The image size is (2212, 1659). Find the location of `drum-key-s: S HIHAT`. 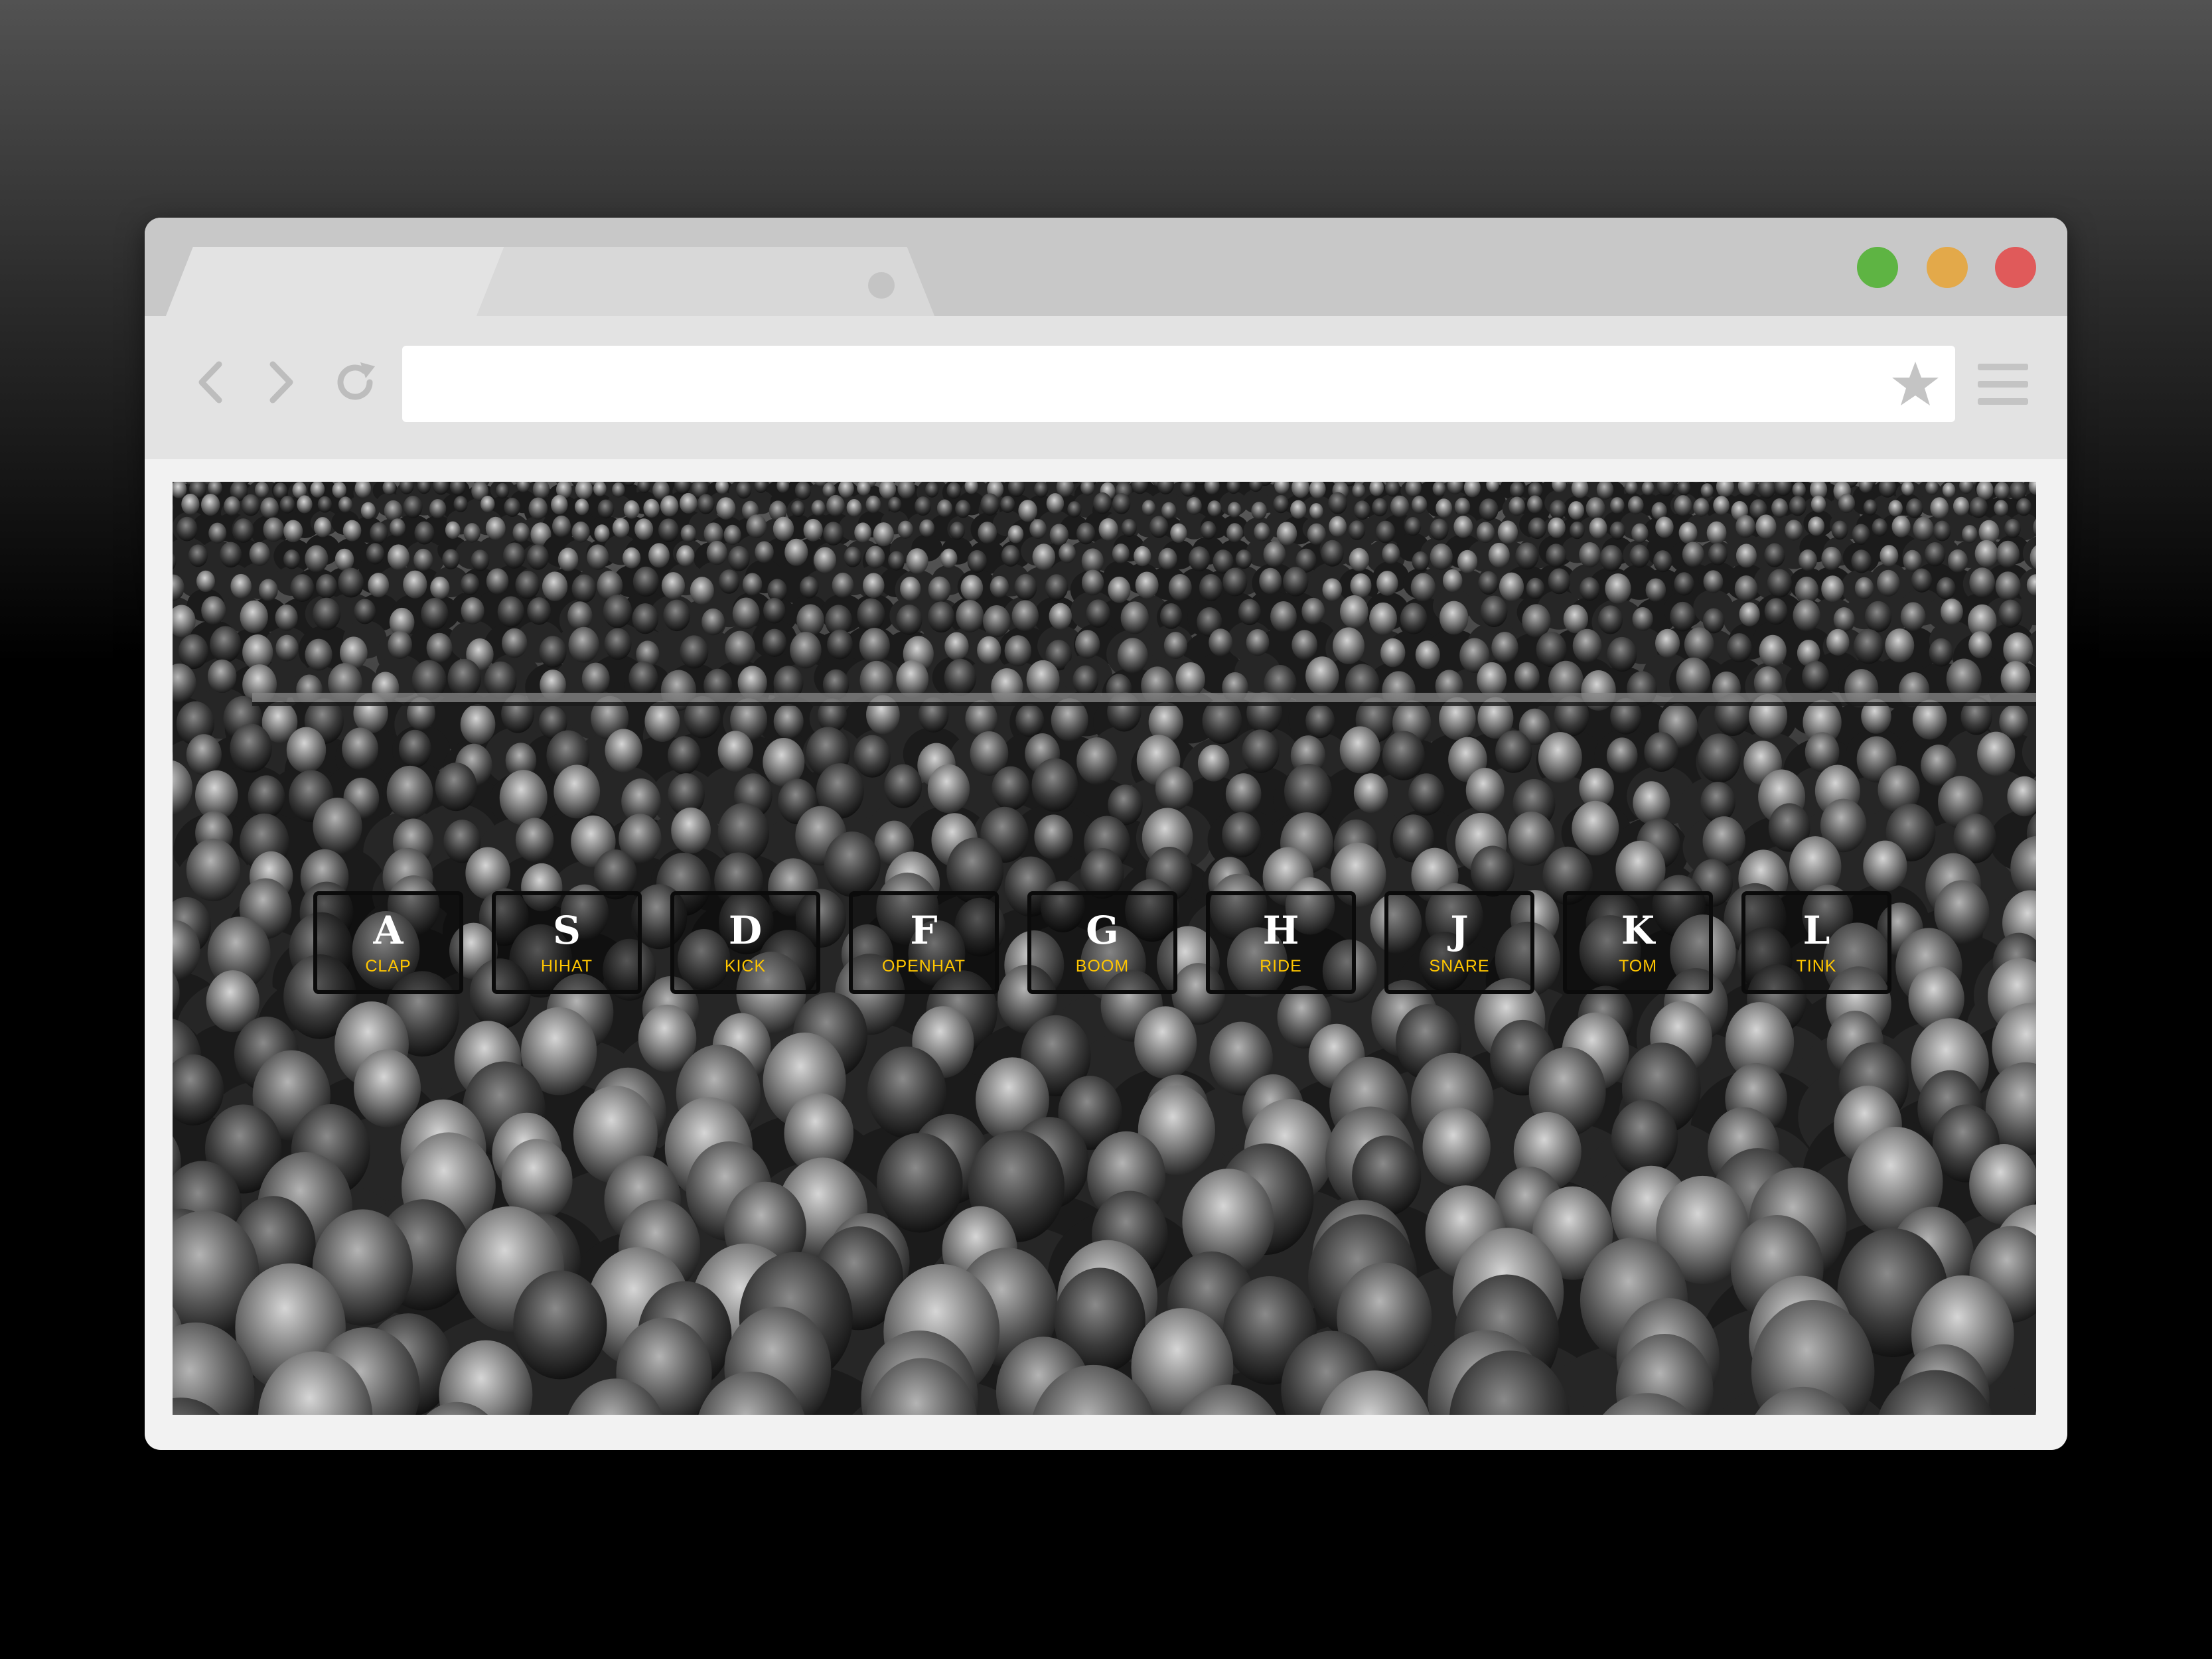

drum-key-s: S HIHAT is located at coordinates (567, 942).